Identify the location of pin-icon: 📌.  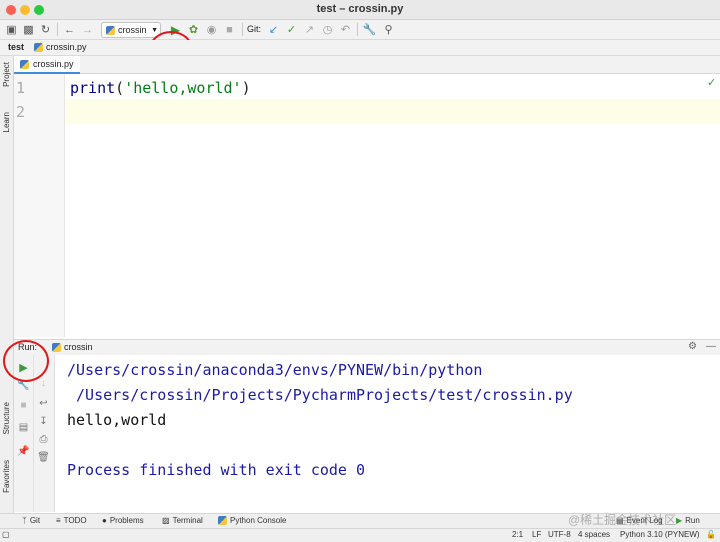
(23, 451).